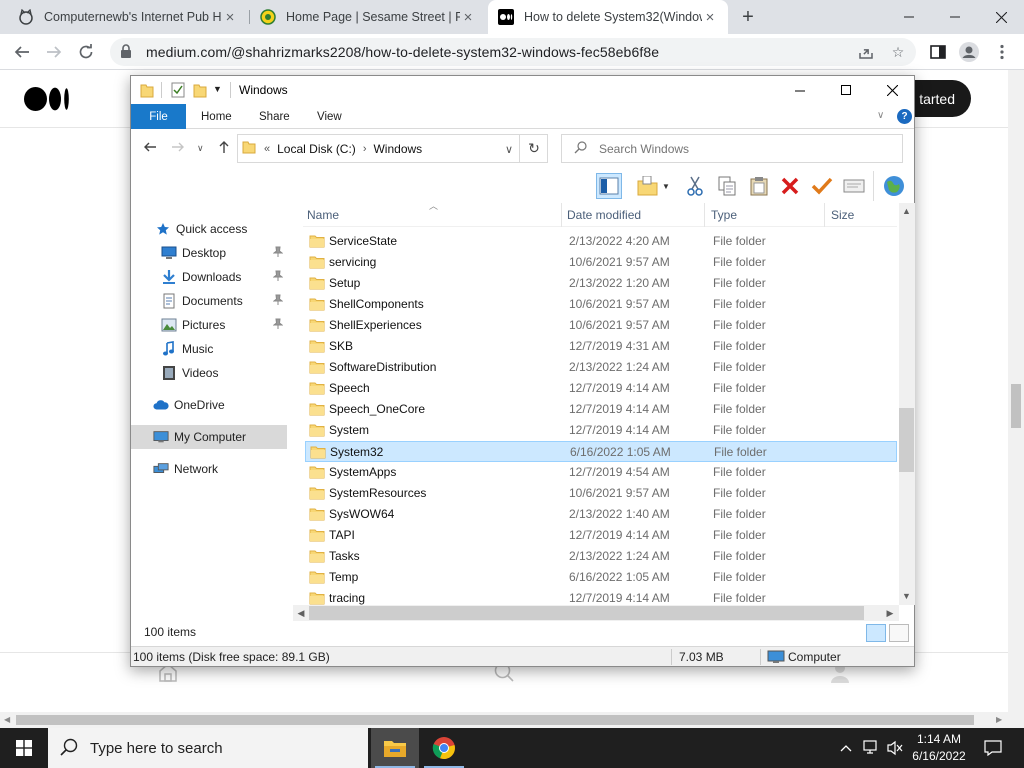 Image resolution: width=1024 pixels, height=768 pixels. I want to click on show-hidden-icons-chevron-icon, so click(846, 748).